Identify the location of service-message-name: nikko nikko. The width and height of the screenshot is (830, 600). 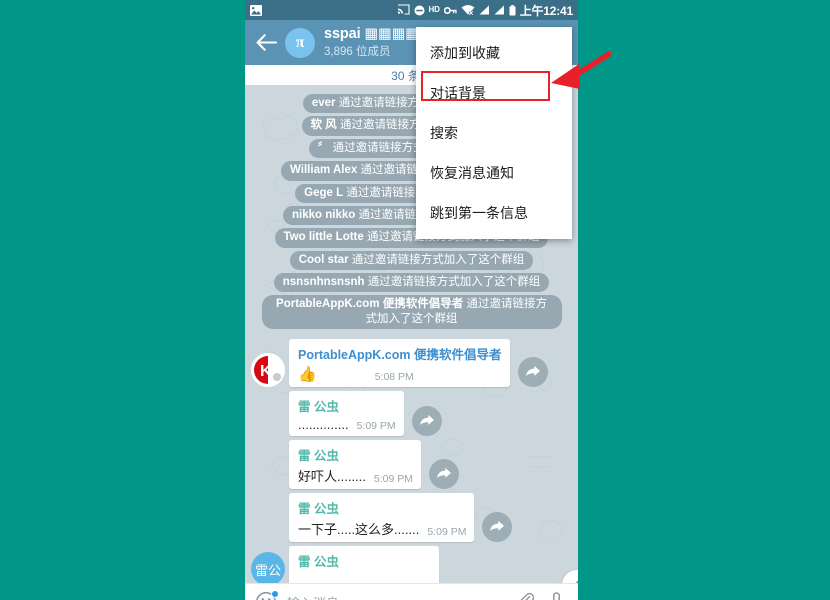
(324, 214).